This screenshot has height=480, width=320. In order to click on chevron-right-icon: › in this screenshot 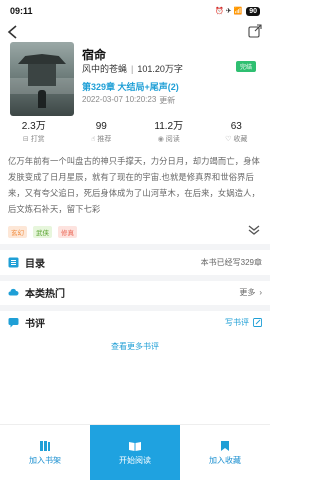, I will do `click(260, 292)`.